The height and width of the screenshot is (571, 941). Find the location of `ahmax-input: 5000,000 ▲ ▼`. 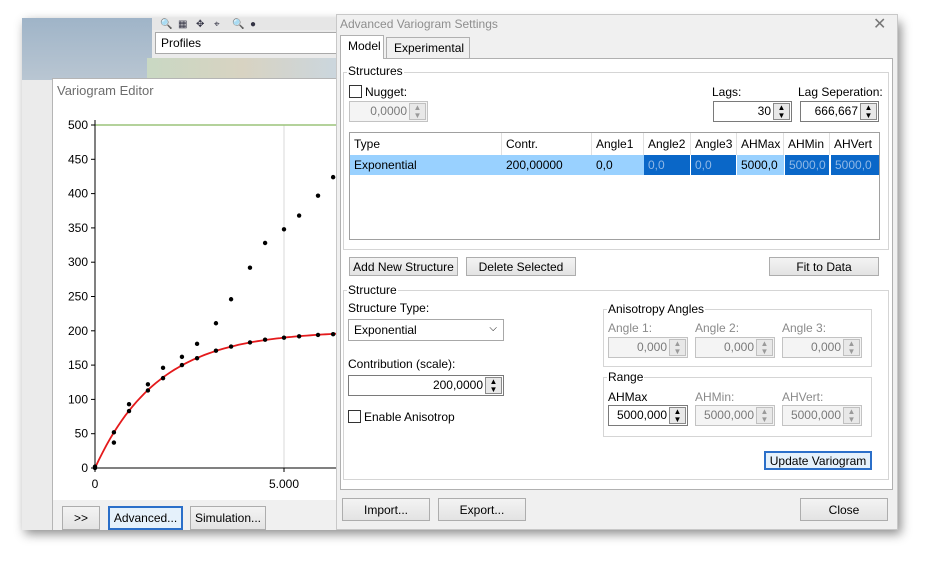

ahmax-input: 5000,000 ▲ ▼ is located at coordinates (648, 415).